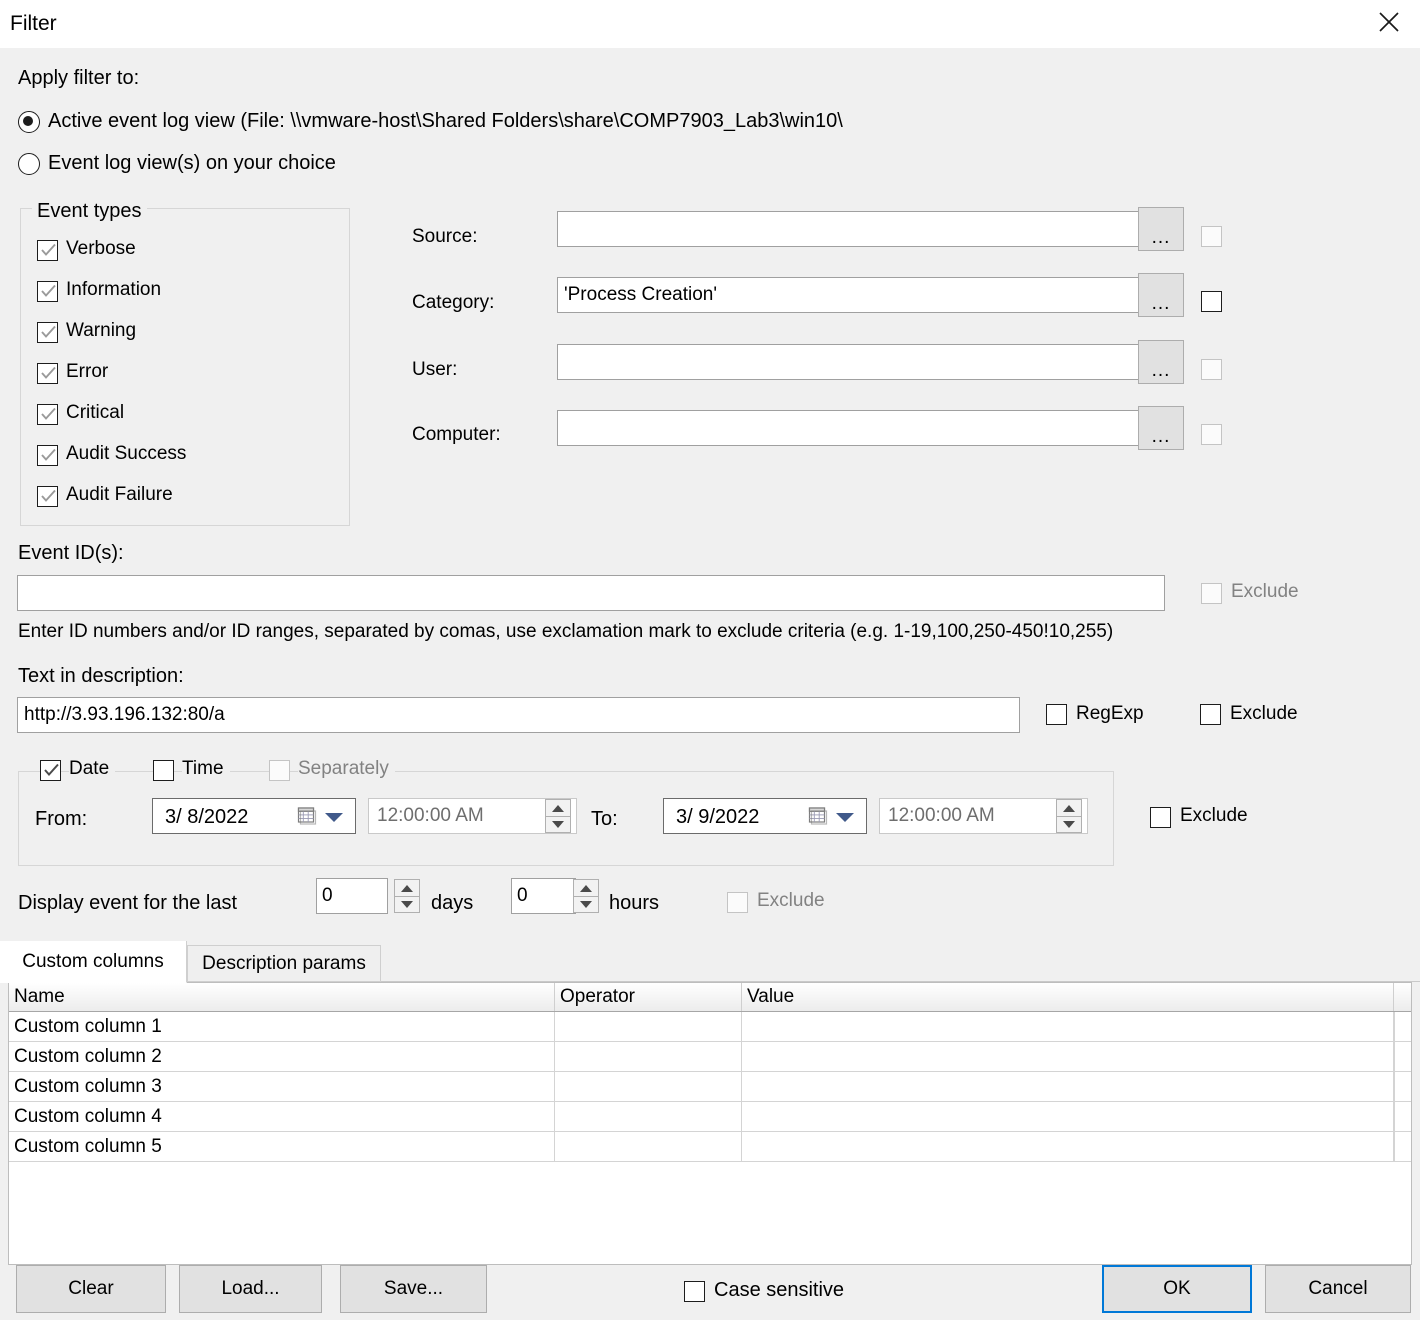 The height and width of the screenshot is (1320, 1420). I want to click on checkbox-audit-success, so click(47, 455).